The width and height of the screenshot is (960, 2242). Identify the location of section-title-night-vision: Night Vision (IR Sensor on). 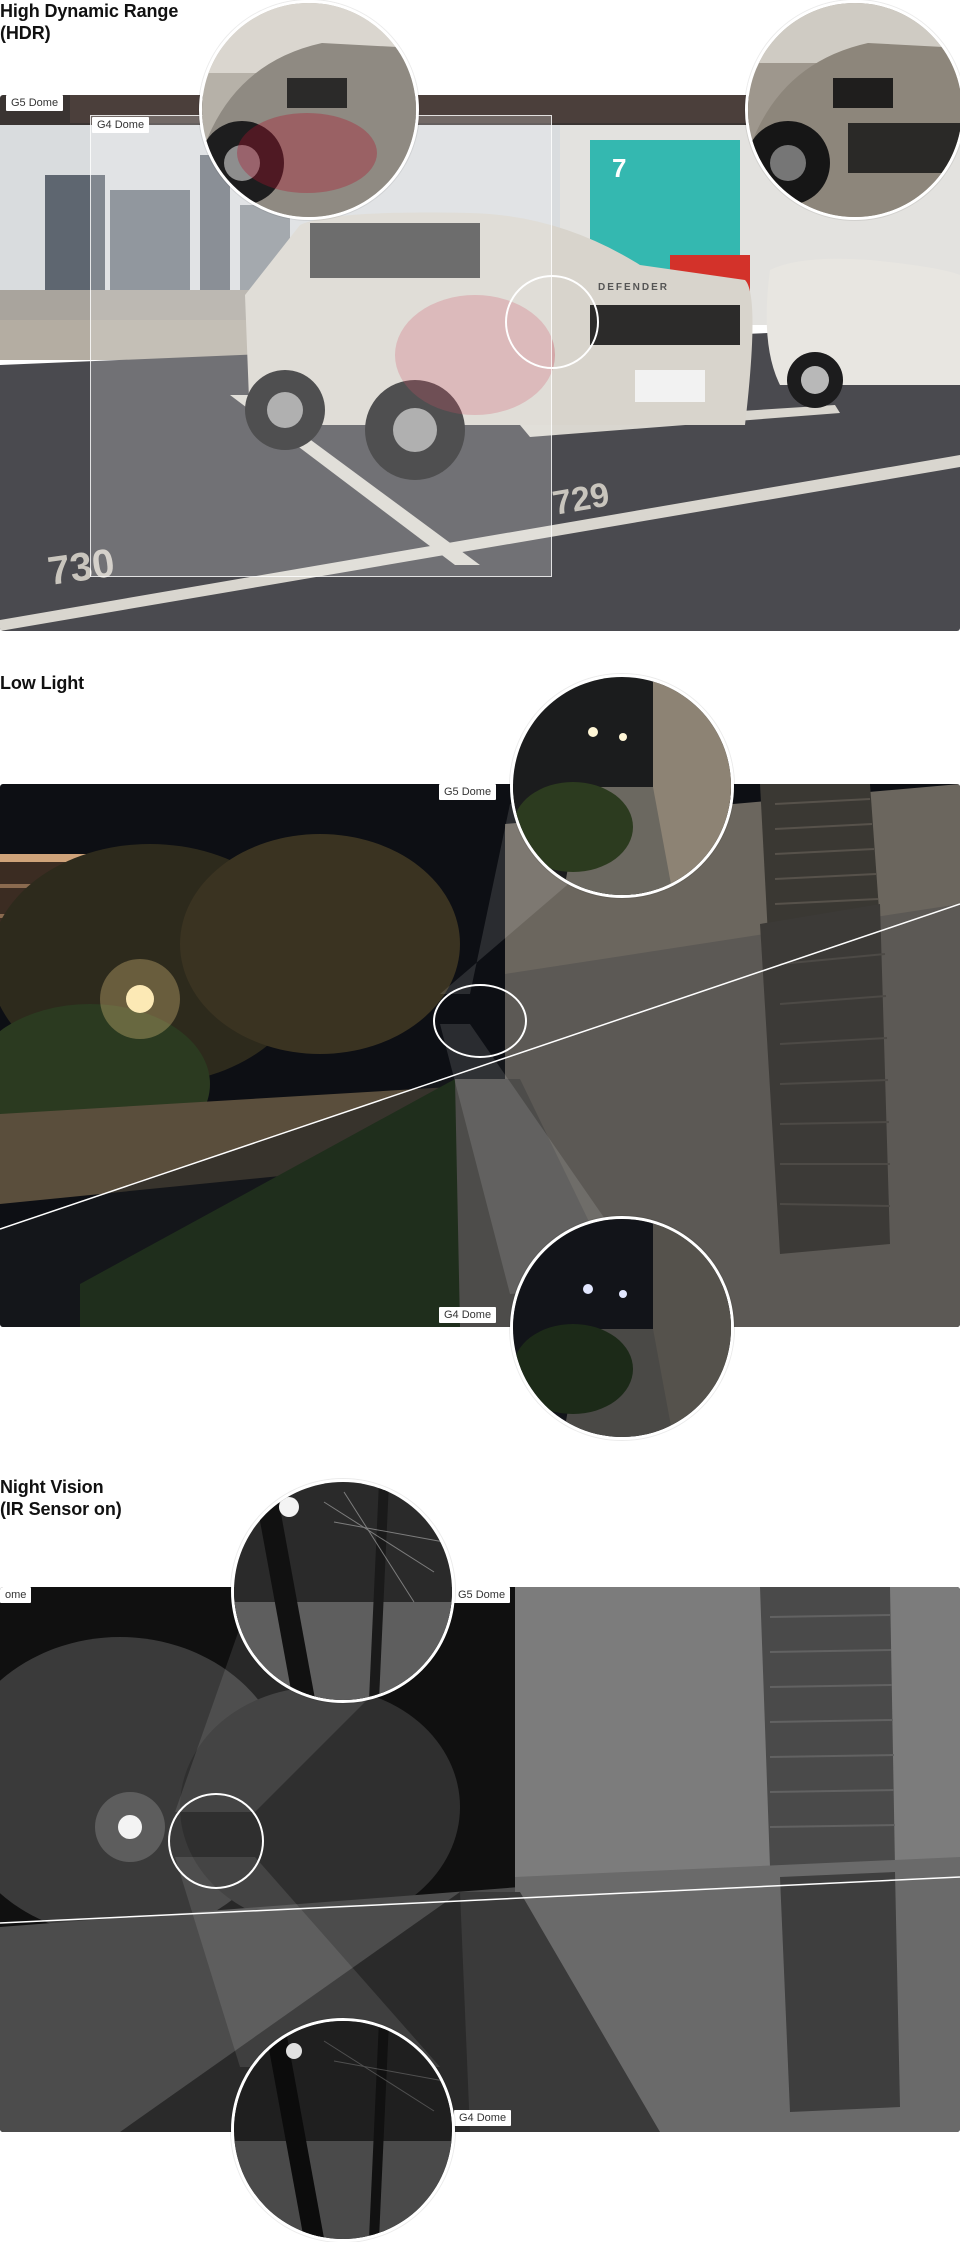
(61, 1498).